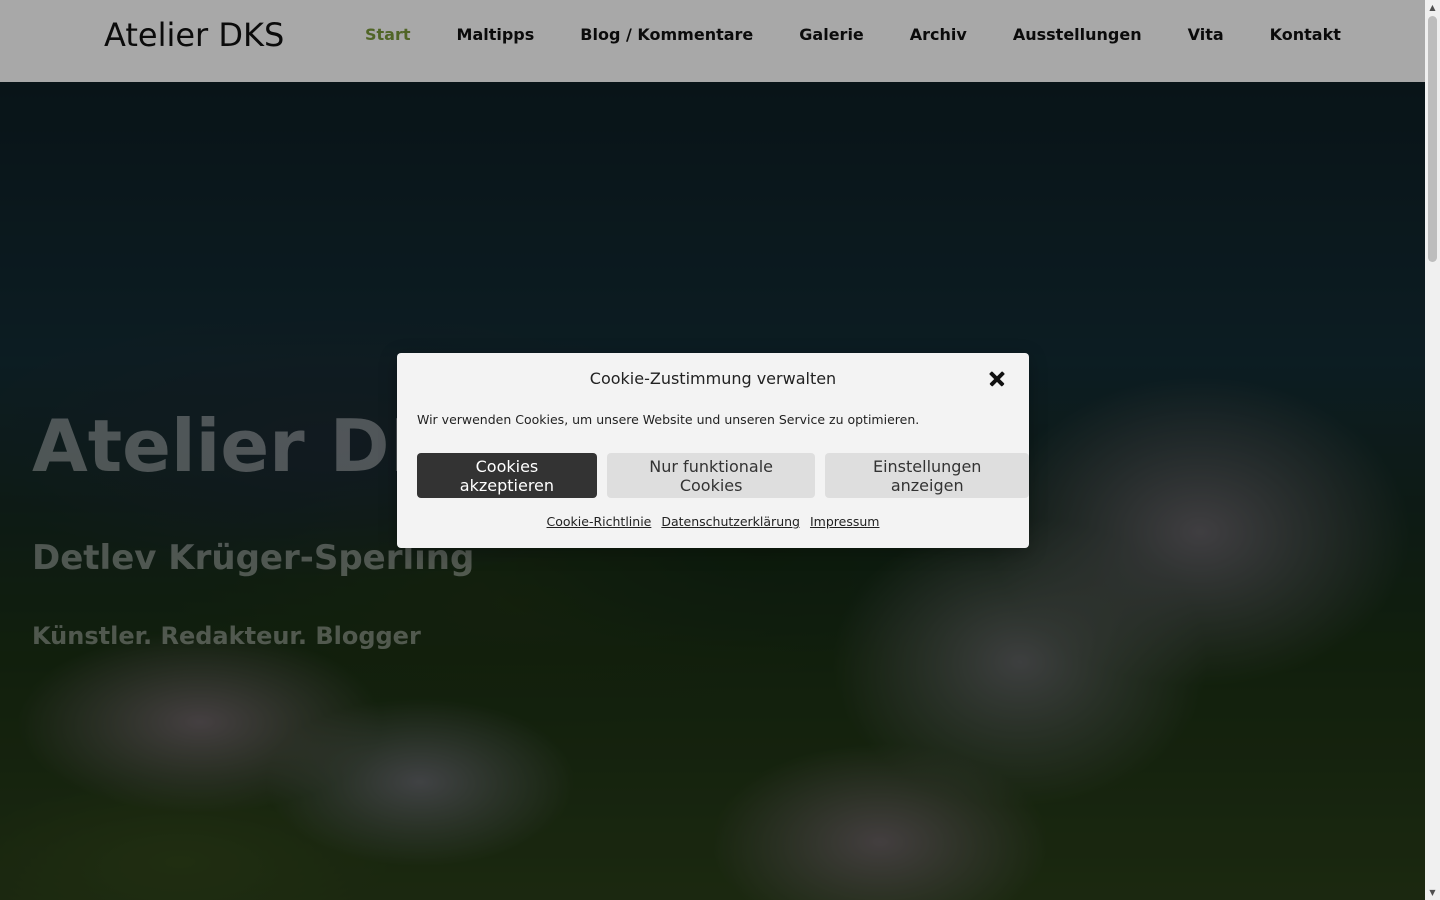 The image size is (1440, 900). What do you see at coordinates (1432, 139) in the screenshot?
I see `scrollbar-thumb` at bounding box center [1432, 139].